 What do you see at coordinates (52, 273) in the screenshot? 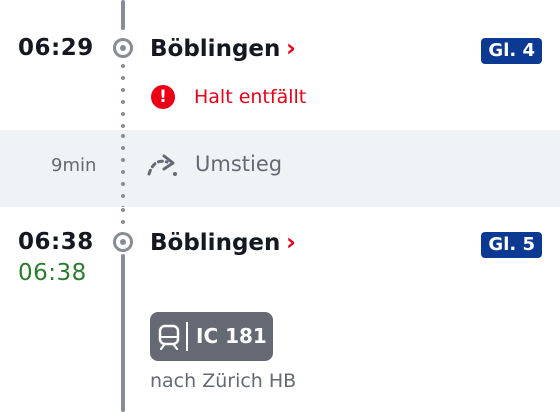
I see `stop2-realtime: 06:38` at bounding box center [52, 273].